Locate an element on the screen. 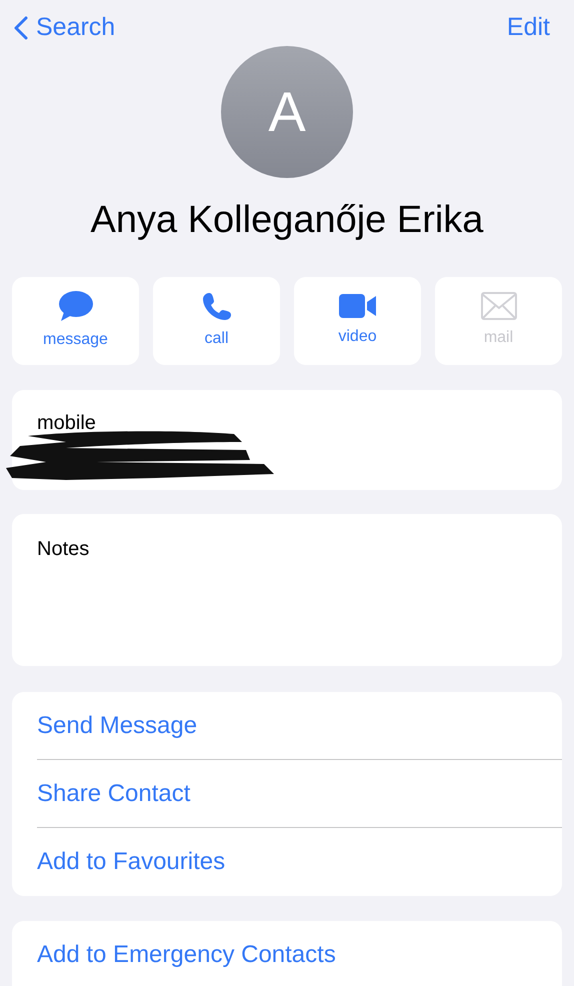 This screenshot has height=986, width=574. action-link: Share Contact is located at coordinates (113, 794).